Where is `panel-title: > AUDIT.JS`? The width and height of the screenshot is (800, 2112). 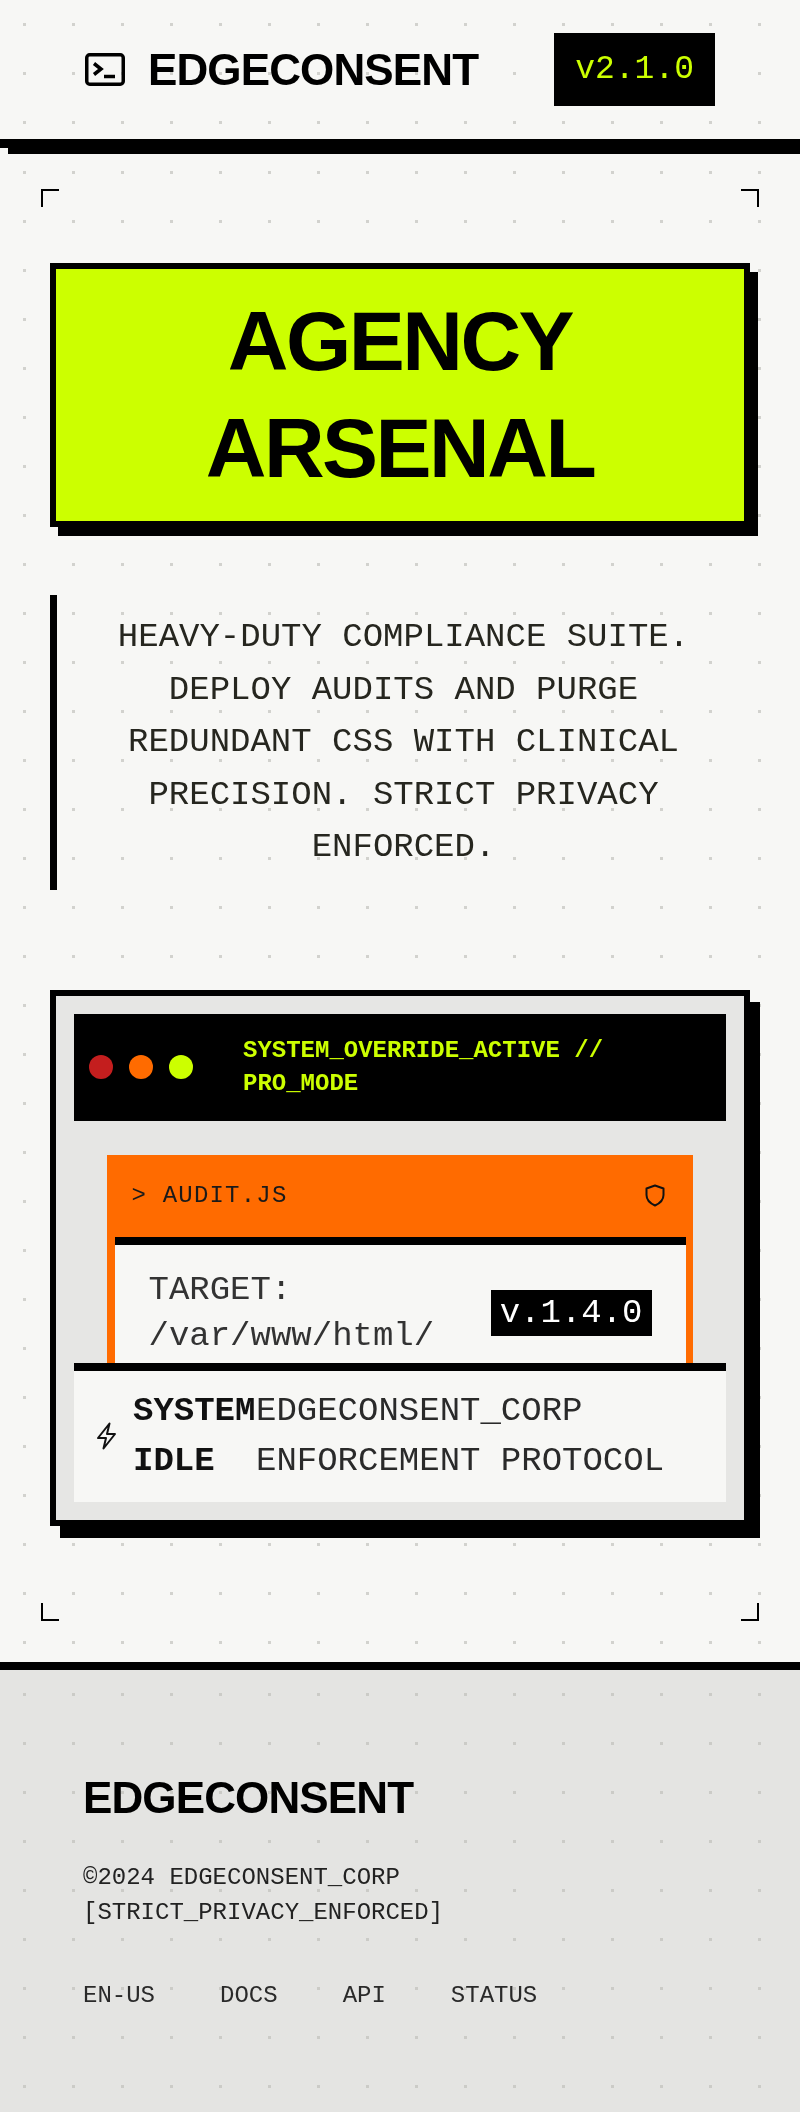
panel-title: > AUDIT.JS is located at coordinates (209, 1195).